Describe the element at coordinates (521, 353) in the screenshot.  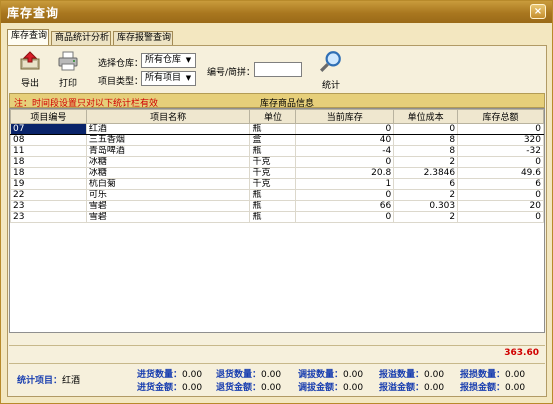
I see `inventory-total-value: 363.60` at that location.